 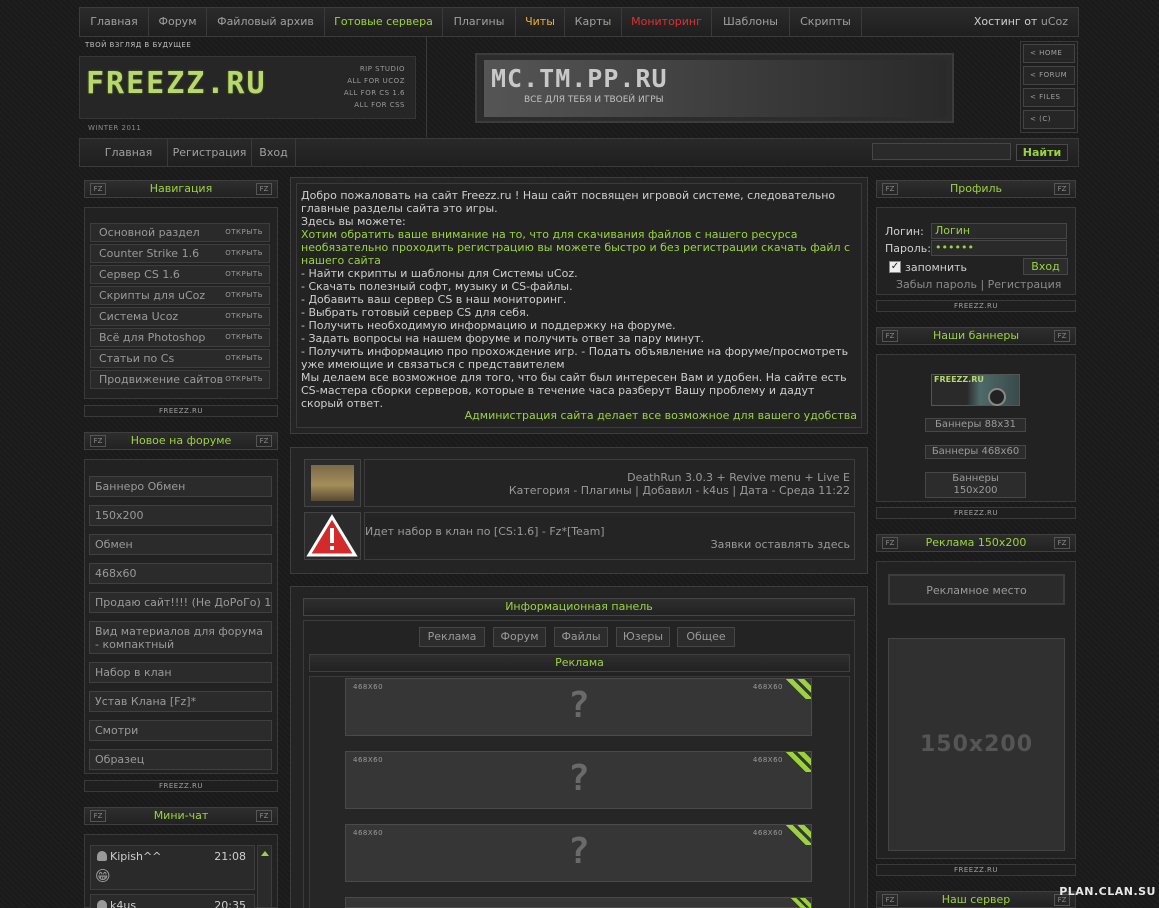 I want to click on topmenu-plugins: Плагины, so click(x=479, y=22).